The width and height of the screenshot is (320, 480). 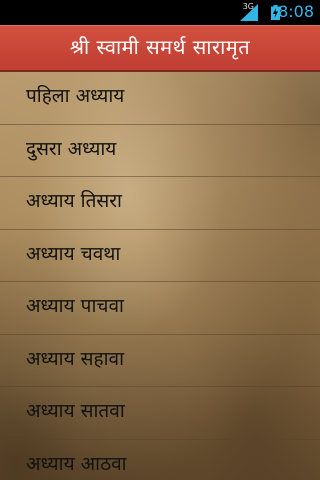 I want to click on app-title: श्री स्वामी समर्थ सारामृत, so click(x=160, y=47).